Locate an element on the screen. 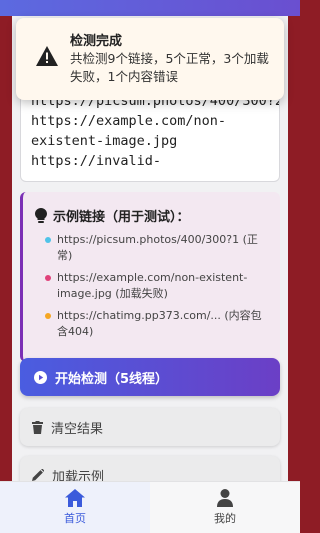  result-toast: 检测完成 共检测9个链接，5个正常，3个加载失败，1个内容错误 is located at coordinates (150, 59).